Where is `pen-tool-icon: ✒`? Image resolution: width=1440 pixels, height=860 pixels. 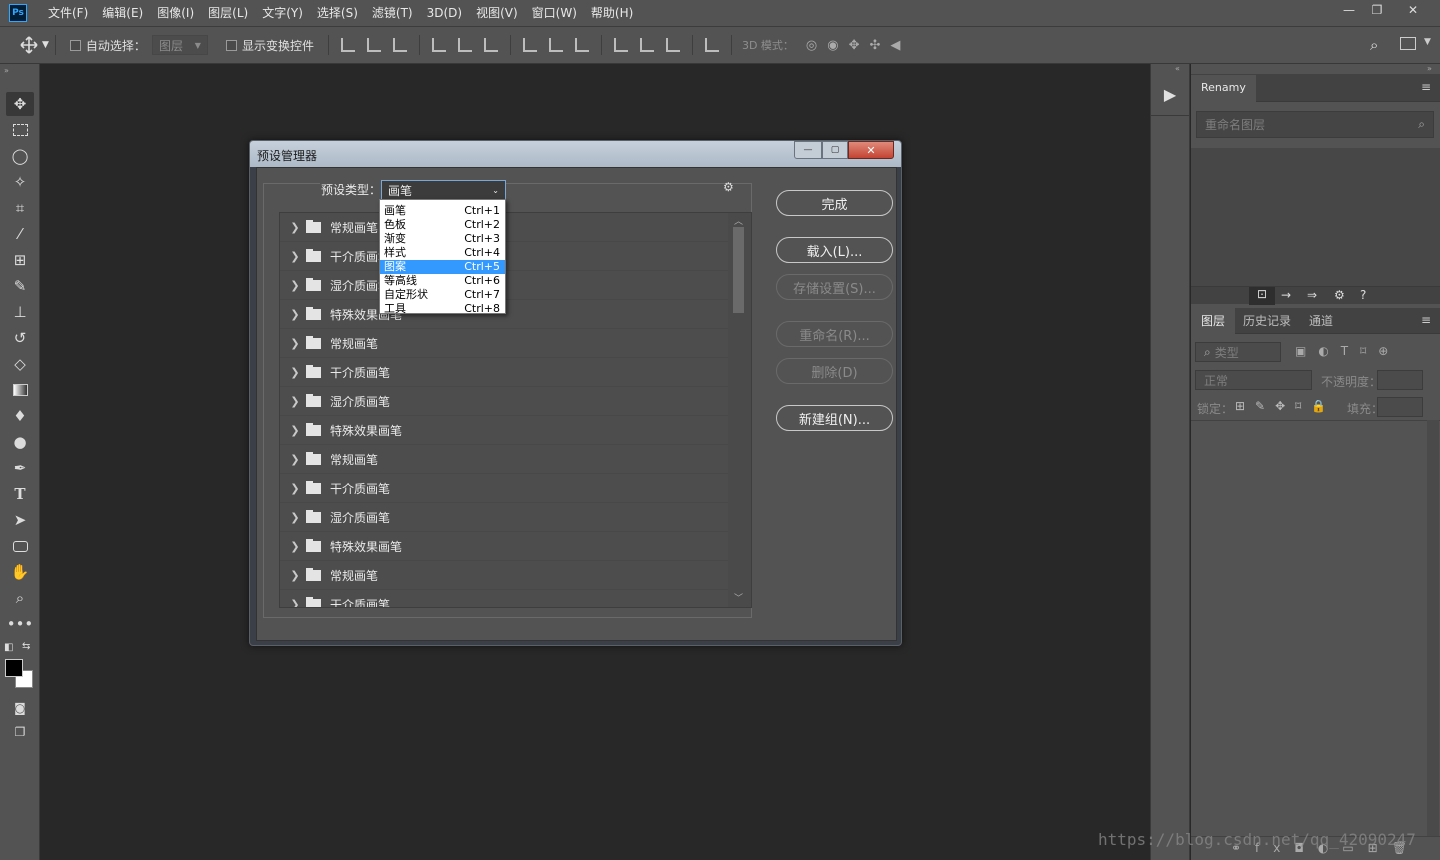
pen-tool-icon: ✒ is located at coordinates (20, 468).